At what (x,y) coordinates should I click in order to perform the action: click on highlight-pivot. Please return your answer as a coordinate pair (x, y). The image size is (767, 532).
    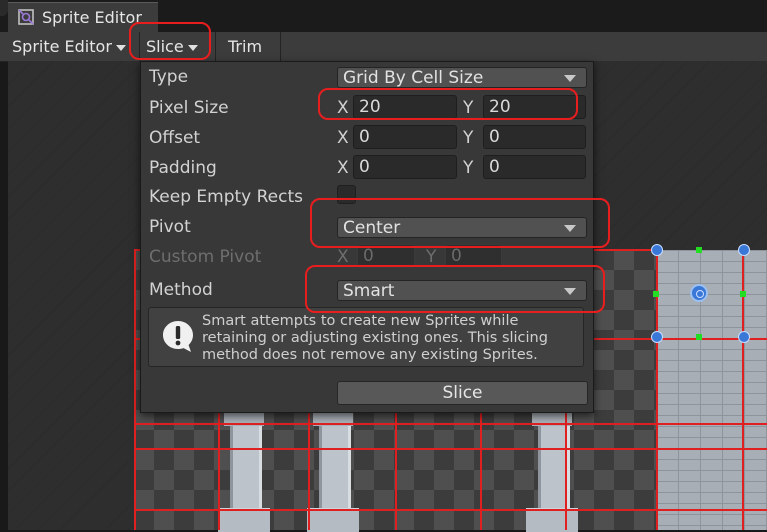
    Looking at the image, I should click on (460, 223).